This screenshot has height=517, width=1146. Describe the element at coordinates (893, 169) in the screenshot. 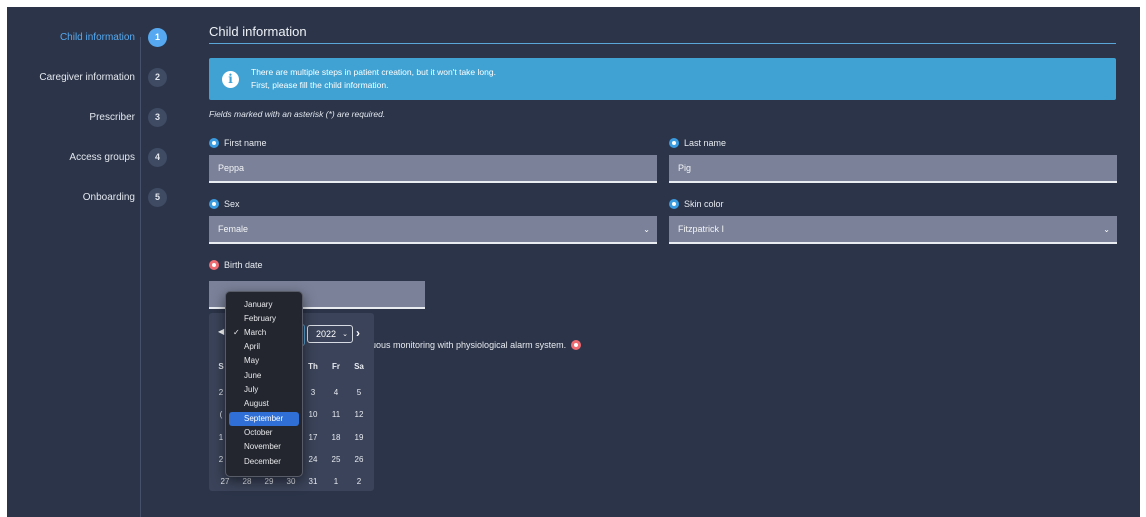

I see `last-name-input: Pig` at that location.